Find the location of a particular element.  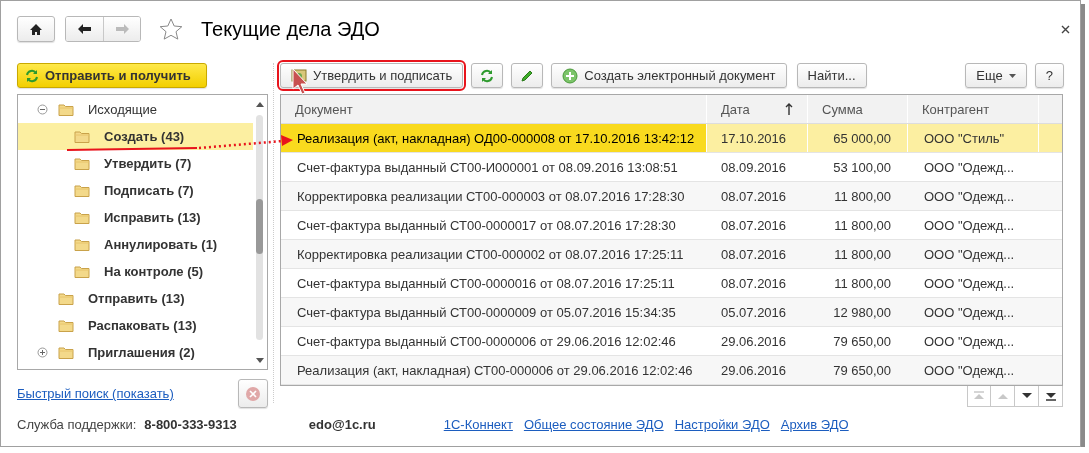

column-header: Дата is located at coordinates (757, 109).